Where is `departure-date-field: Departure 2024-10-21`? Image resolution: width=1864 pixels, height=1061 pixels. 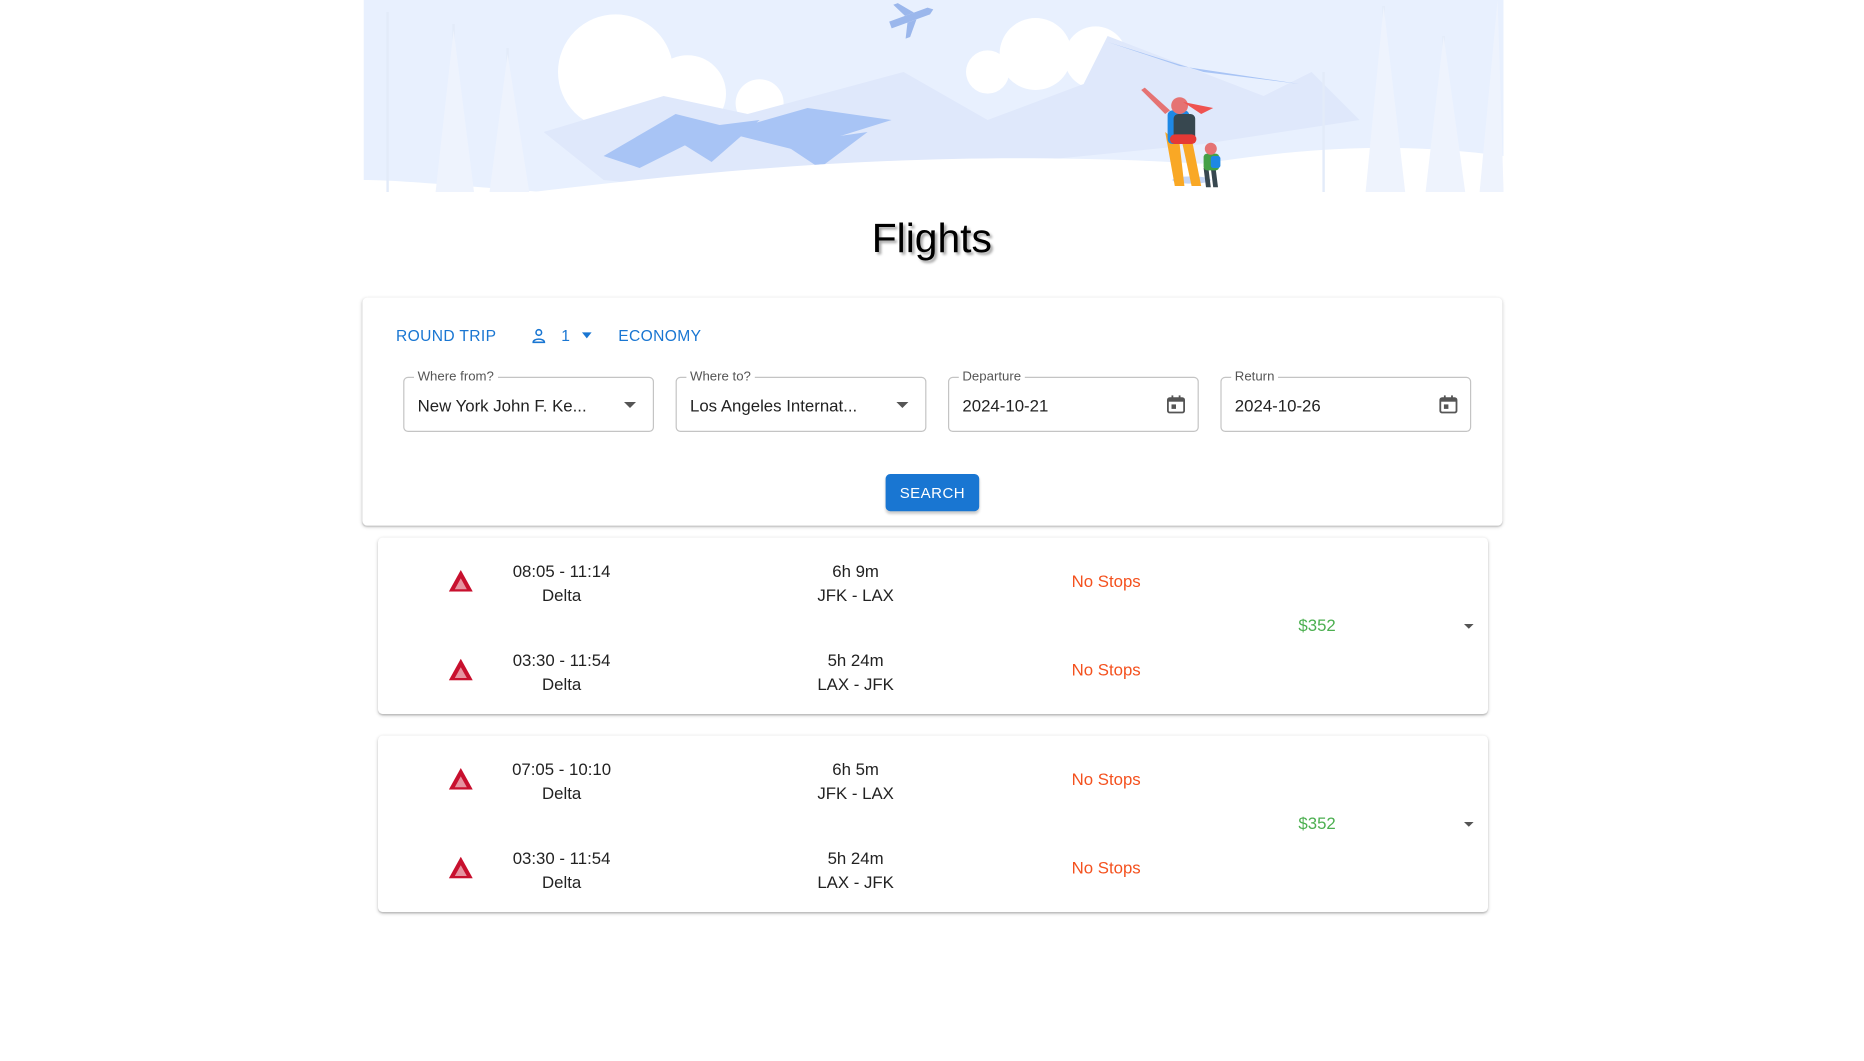 departure-date-field: Departure 2024-10-21 is located at coordinates (1073, 400).